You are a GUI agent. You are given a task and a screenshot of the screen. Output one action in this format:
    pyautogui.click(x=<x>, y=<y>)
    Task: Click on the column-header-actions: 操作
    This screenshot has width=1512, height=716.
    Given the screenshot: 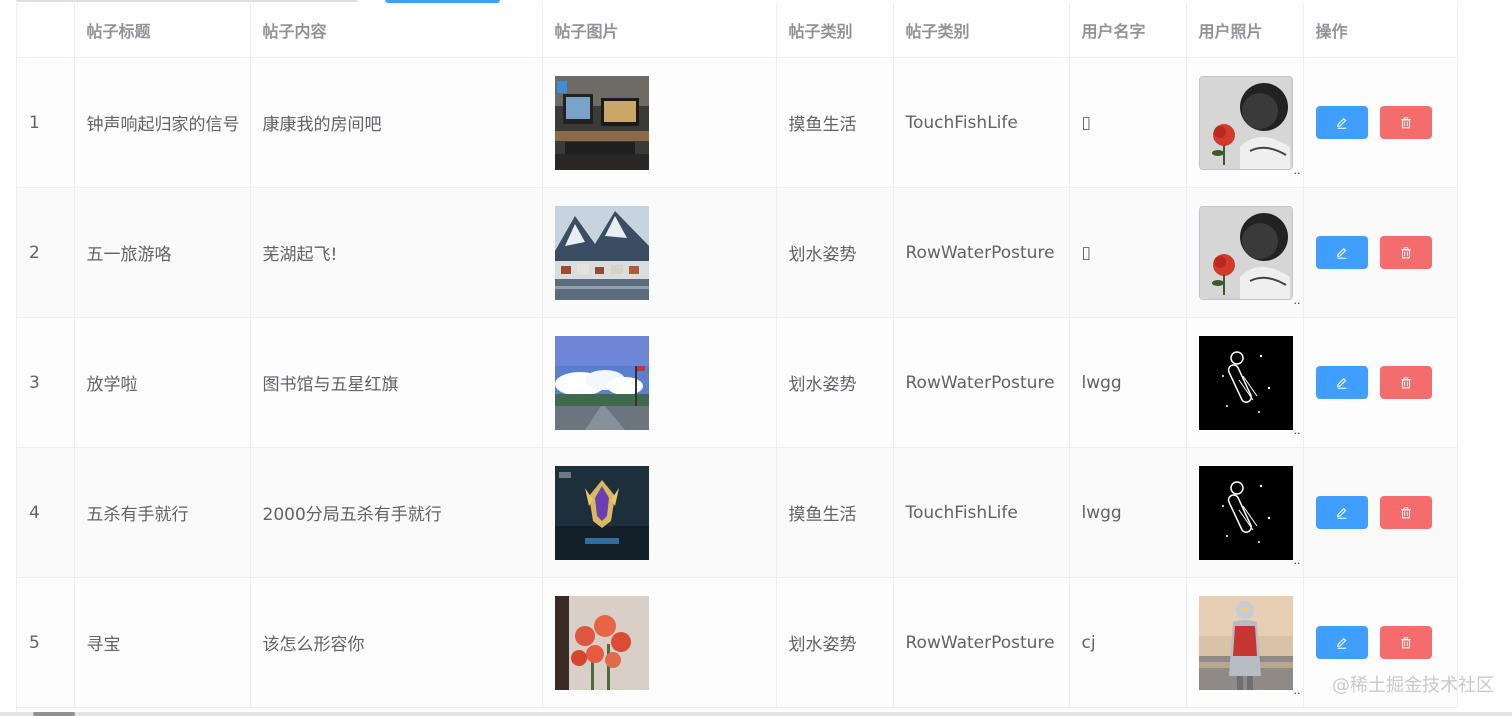 What is the action you would take?
    pyautogui.click(x=1380, y=30)
    